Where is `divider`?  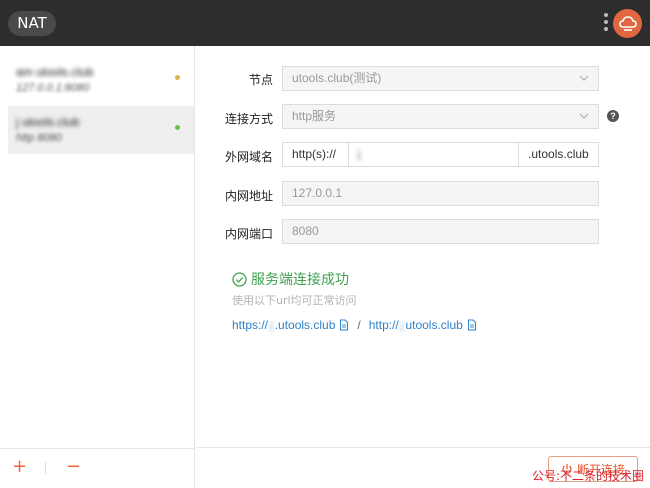
divider is located at coordinates (45, 468).